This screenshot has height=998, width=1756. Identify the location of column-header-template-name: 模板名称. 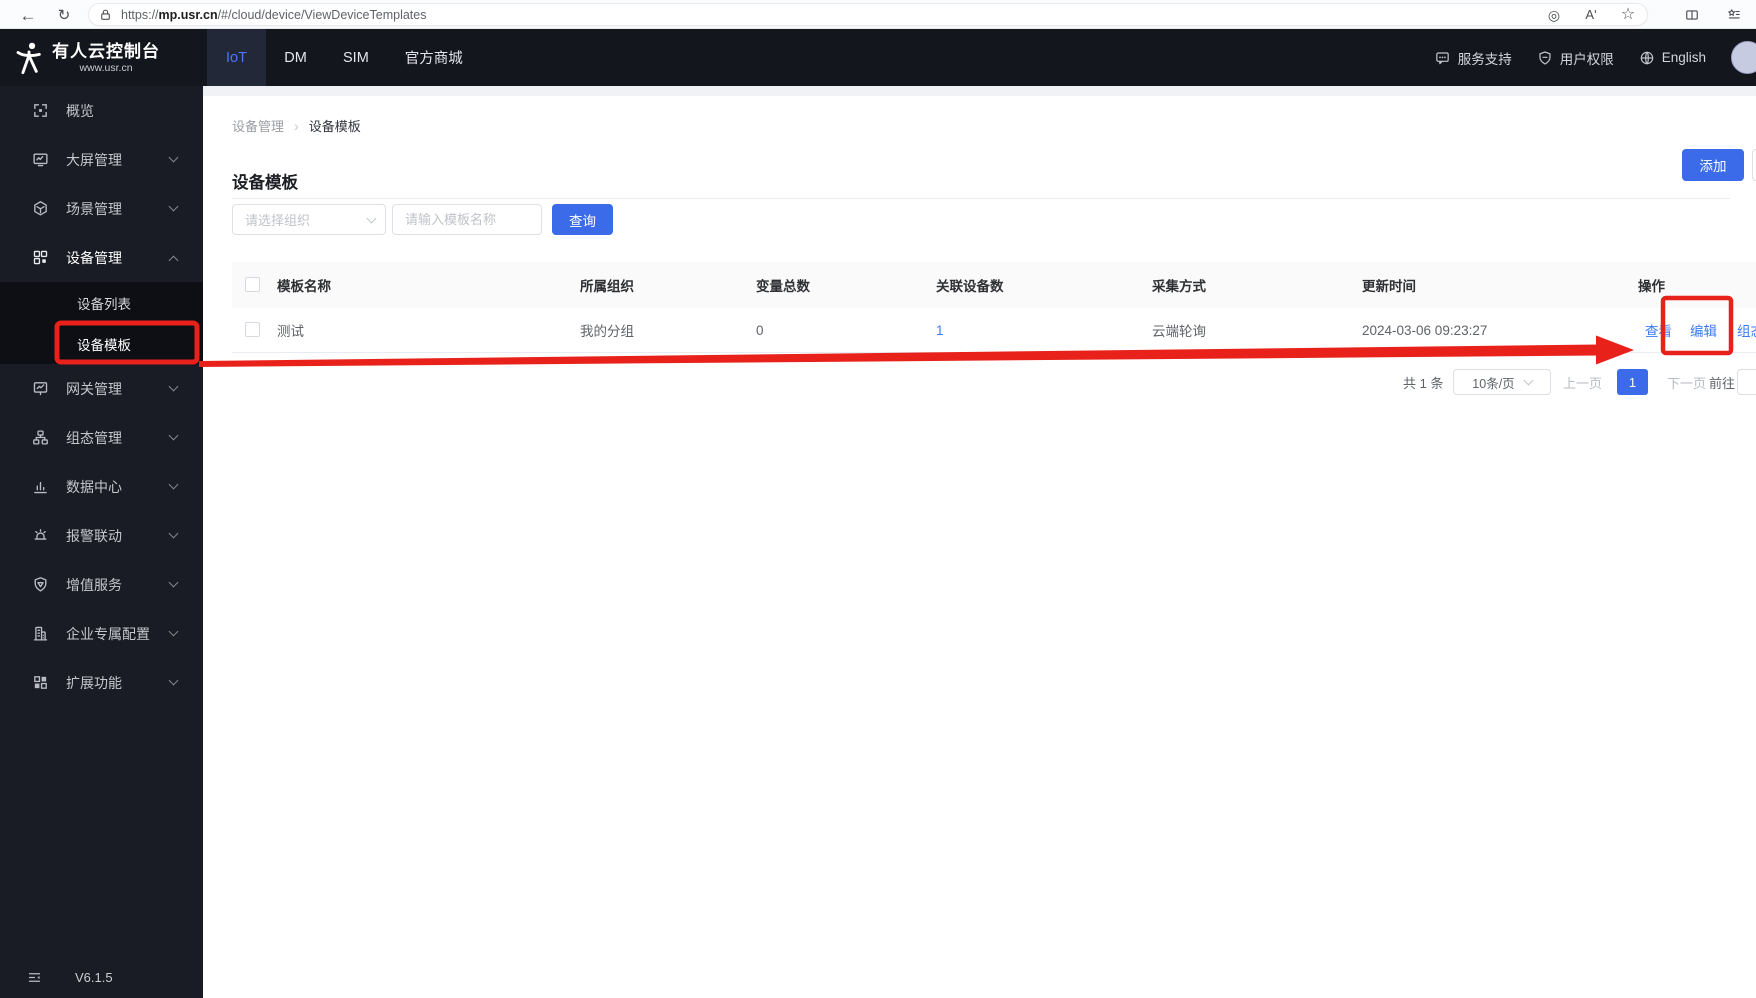
(304, 286).